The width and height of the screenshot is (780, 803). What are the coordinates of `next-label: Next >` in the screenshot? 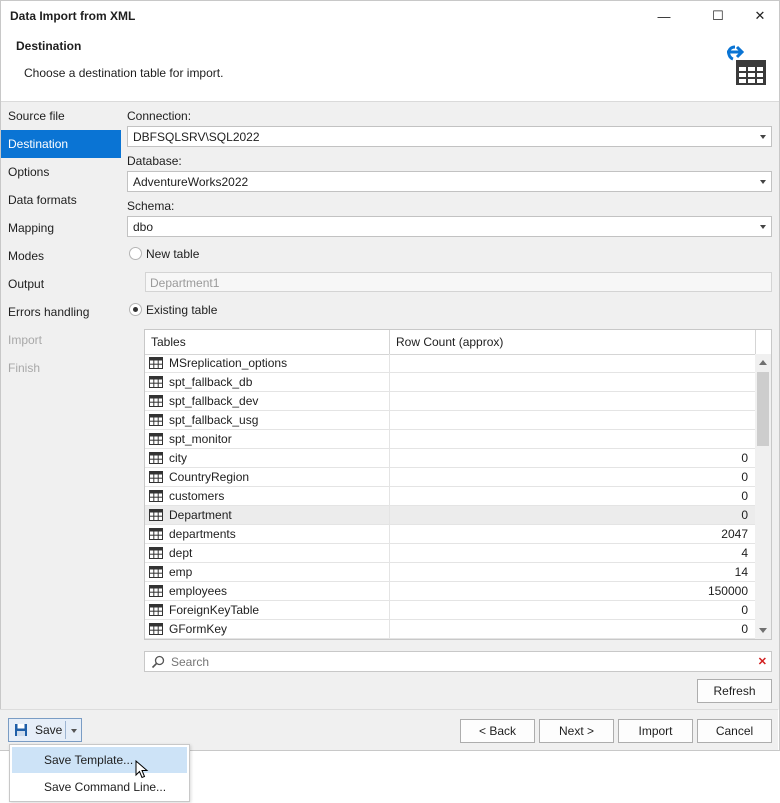 It's located at (576, 731).